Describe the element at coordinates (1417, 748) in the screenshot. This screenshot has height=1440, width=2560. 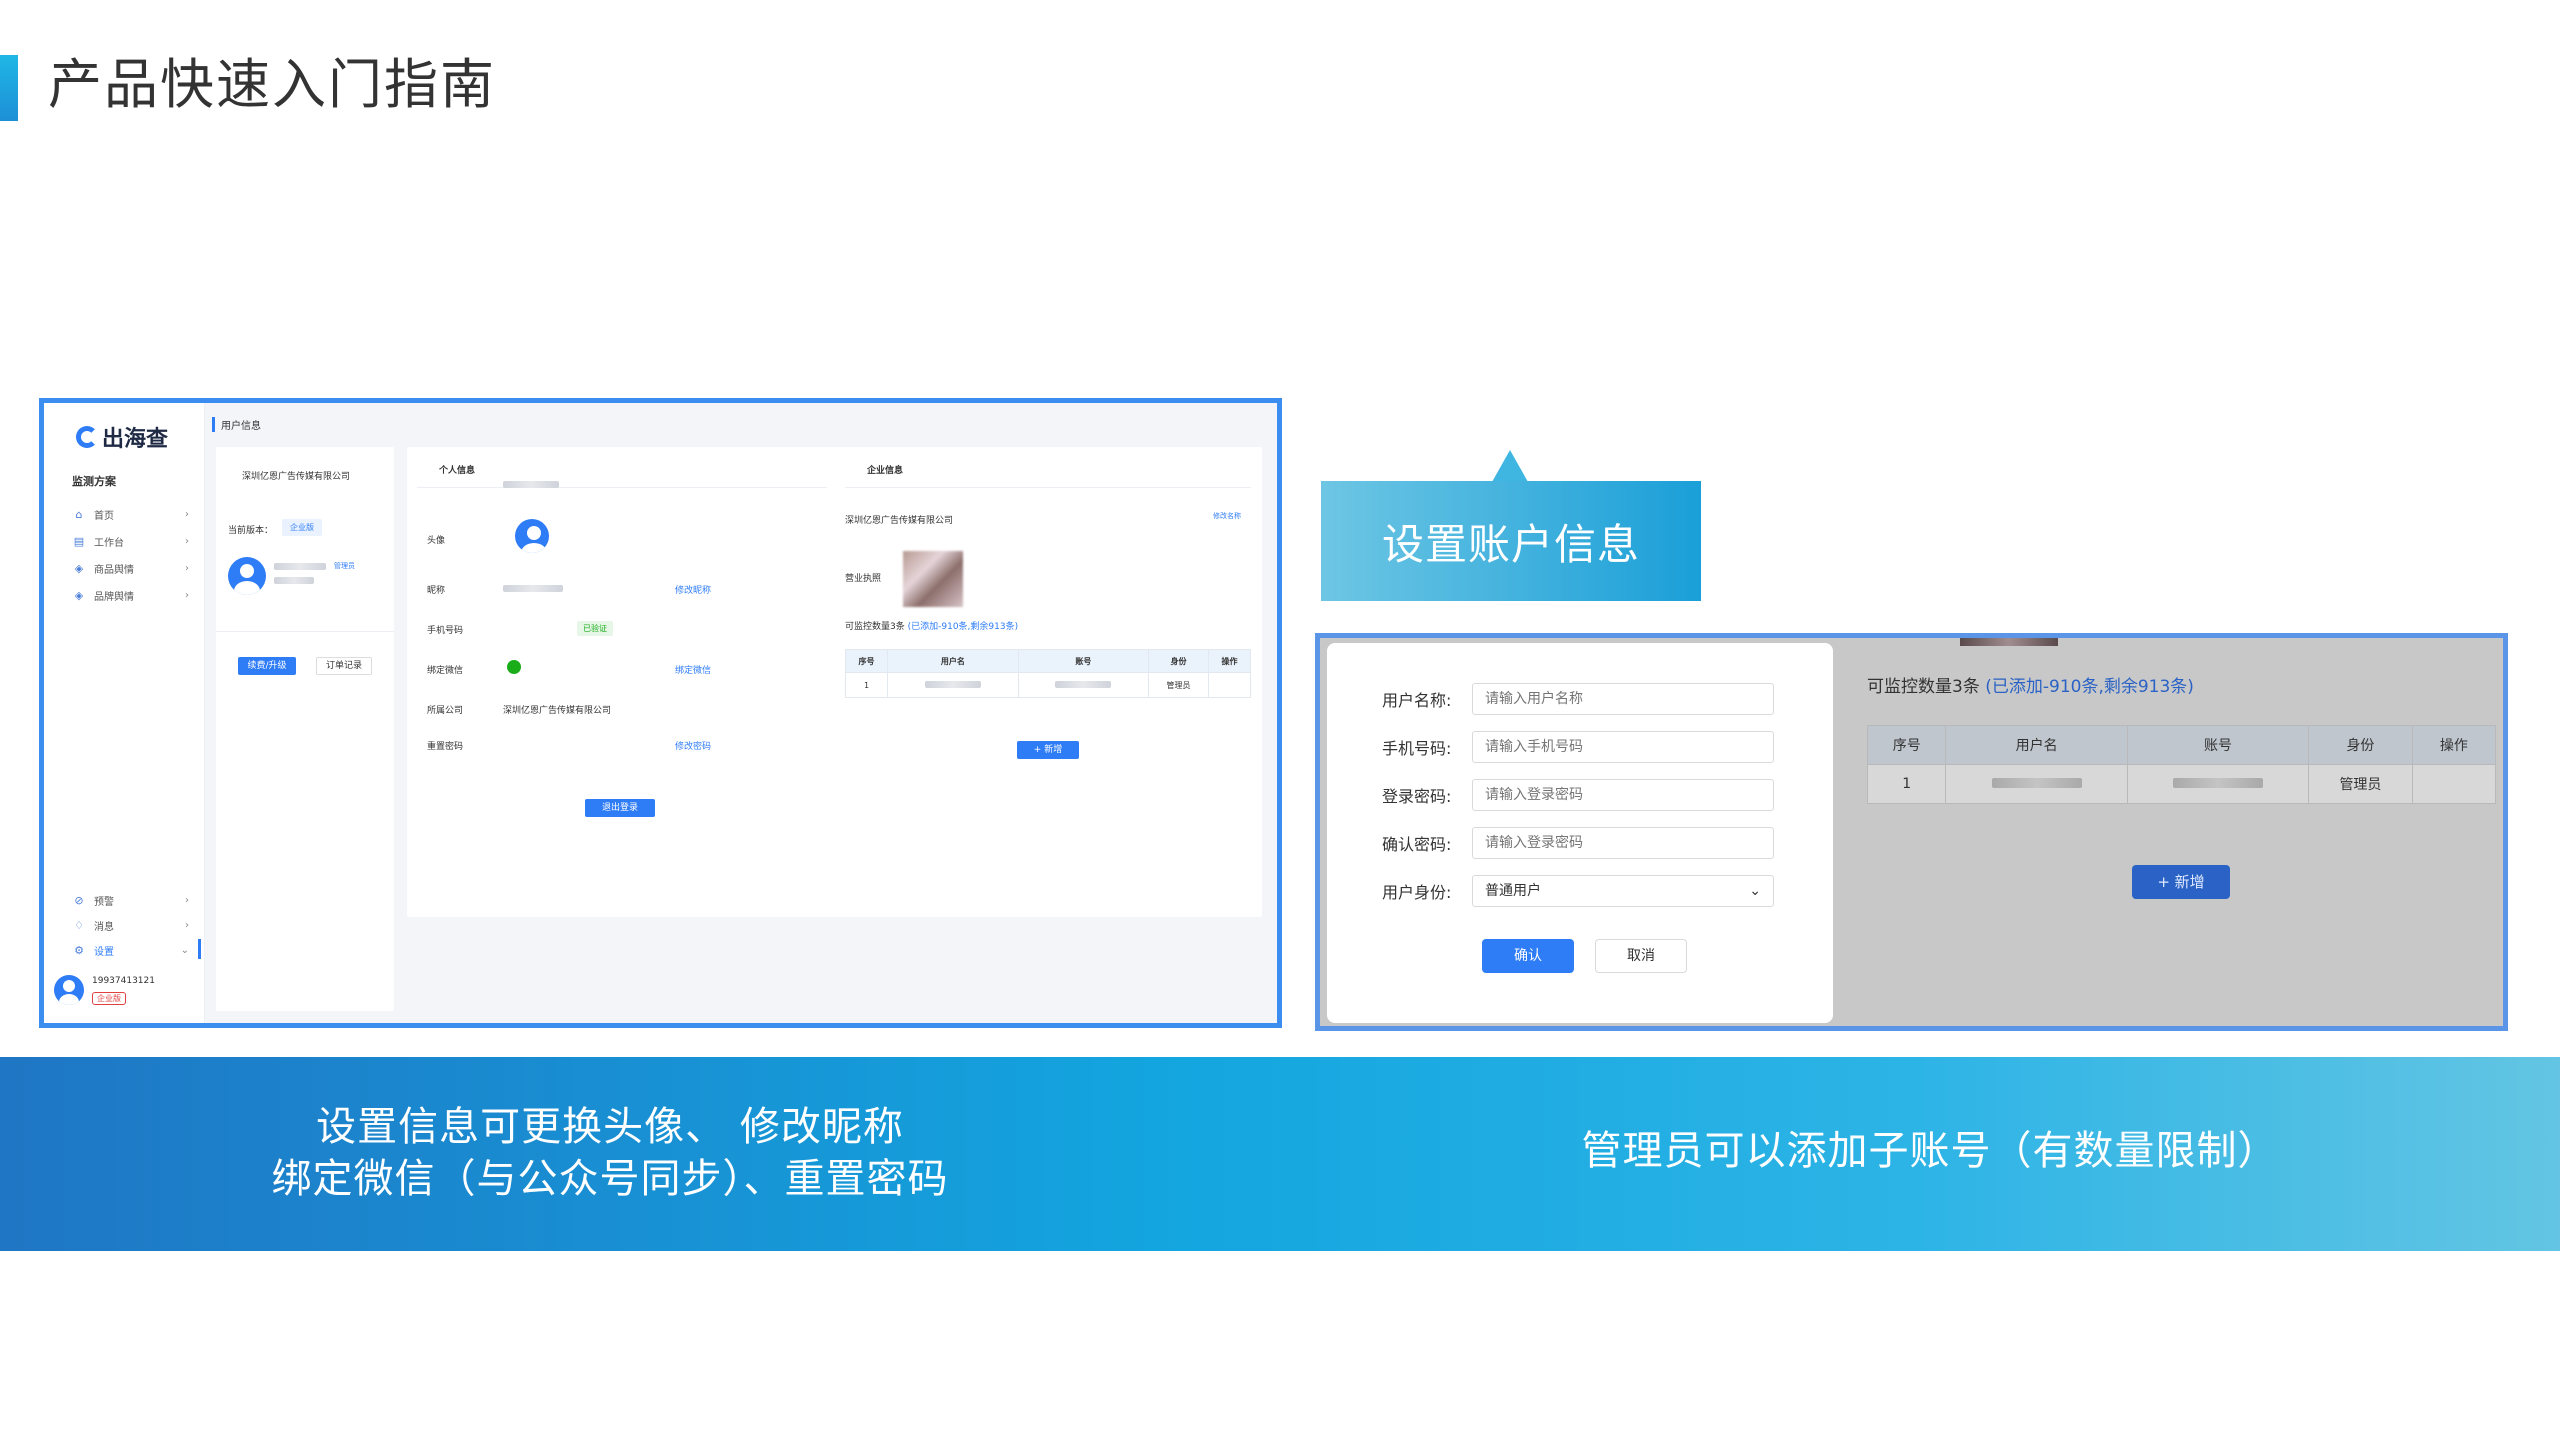
I see `phone-label: 手机号码:` at that location.